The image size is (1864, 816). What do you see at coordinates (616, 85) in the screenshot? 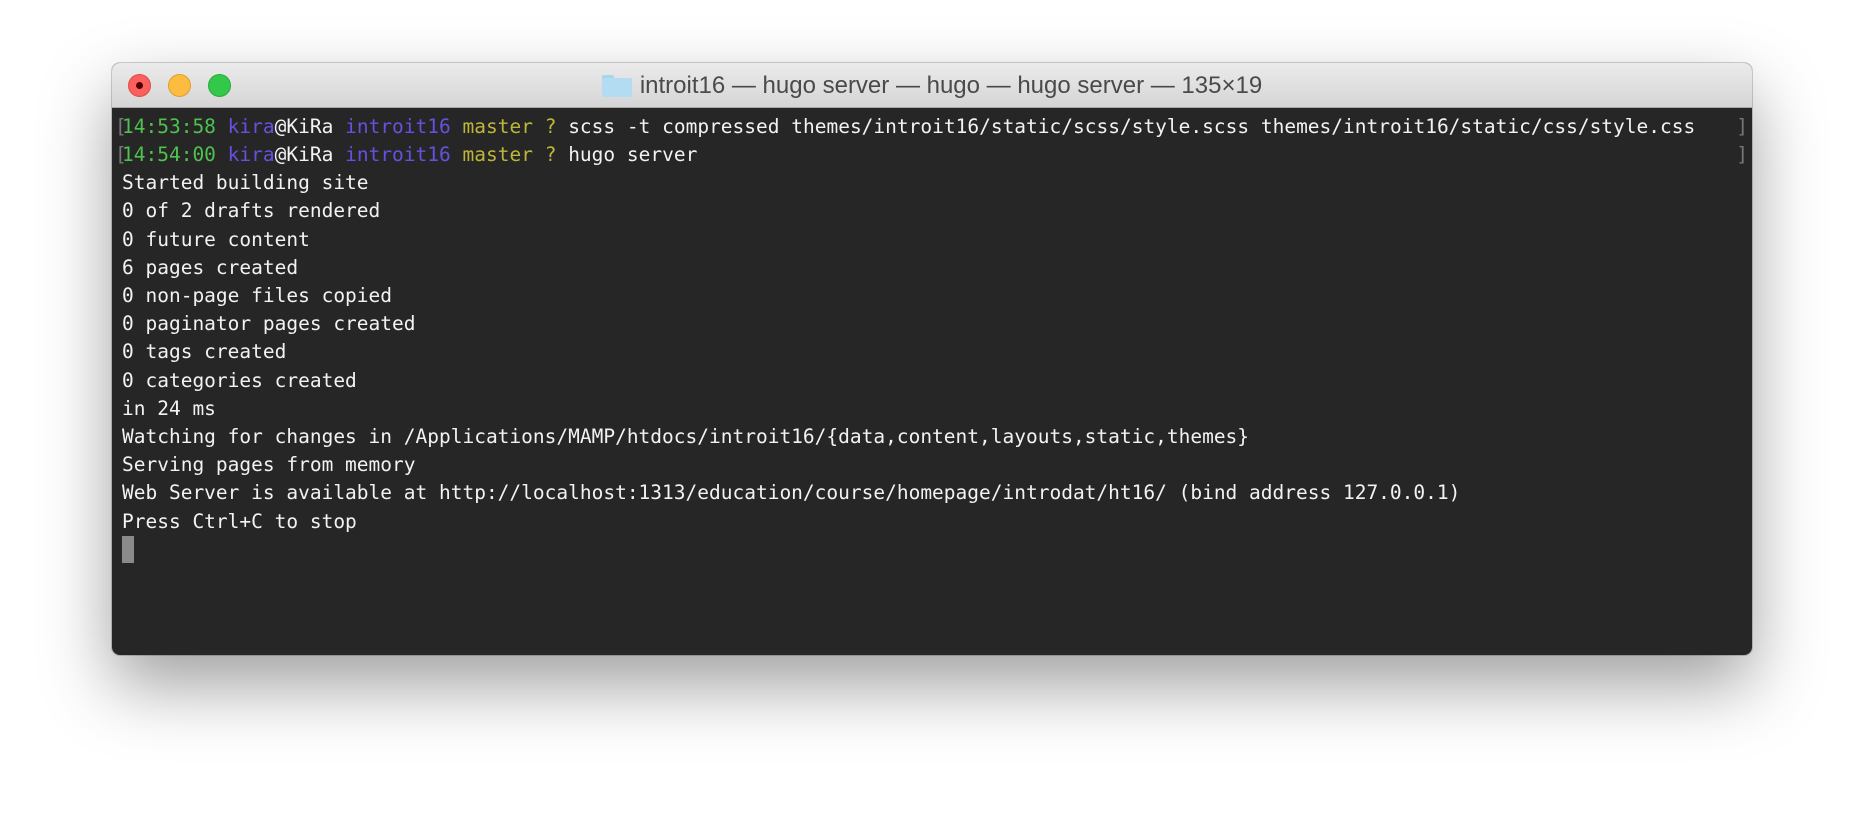
I see `folder-icon` at bounding box center [616, 85].